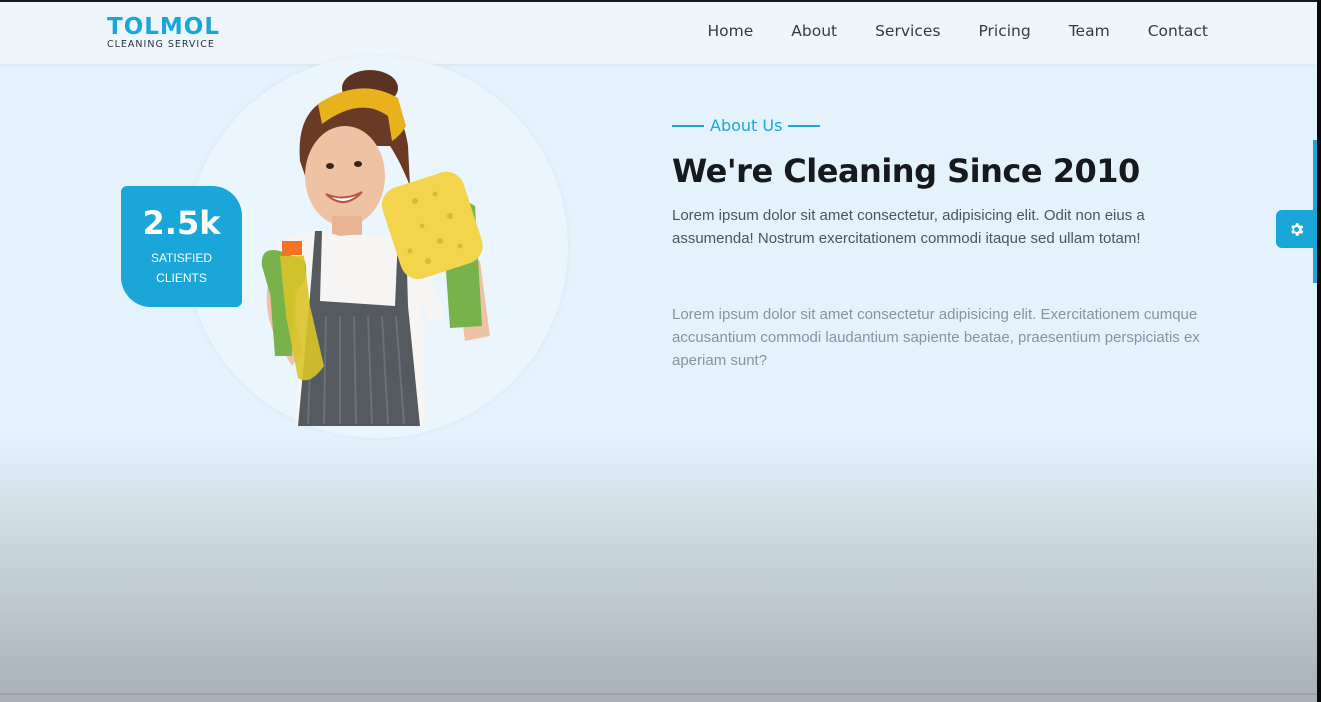 This screenshot has width=1321, height=702. I want to click on settings-button, so click(1296, 229).